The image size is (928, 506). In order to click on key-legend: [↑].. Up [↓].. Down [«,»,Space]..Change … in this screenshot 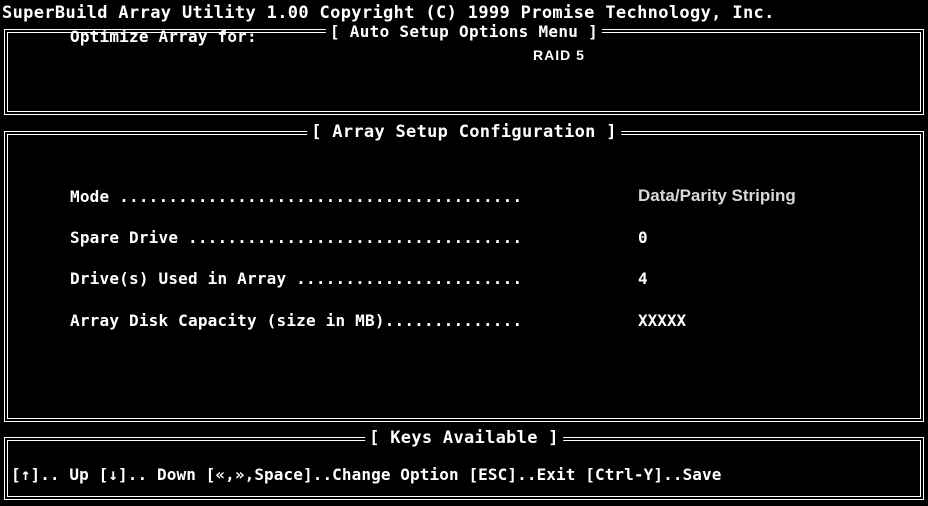, I will do `click(366, 474)`.